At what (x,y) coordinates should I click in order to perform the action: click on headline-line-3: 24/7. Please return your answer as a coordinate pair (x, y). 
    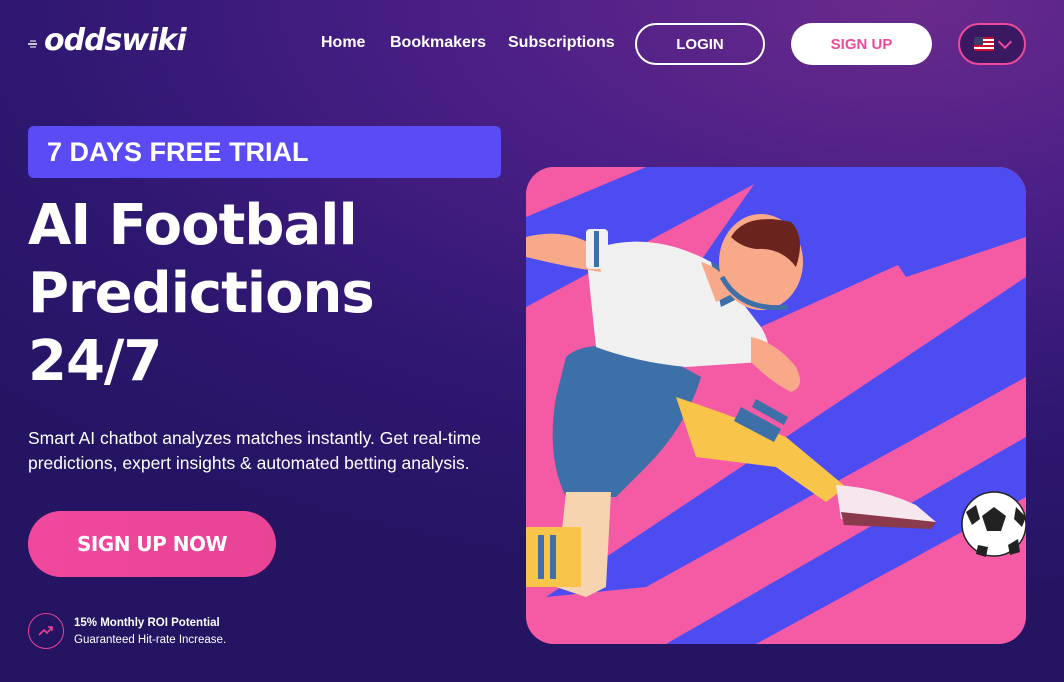
    Looking at the image, I should click on (95, 361).